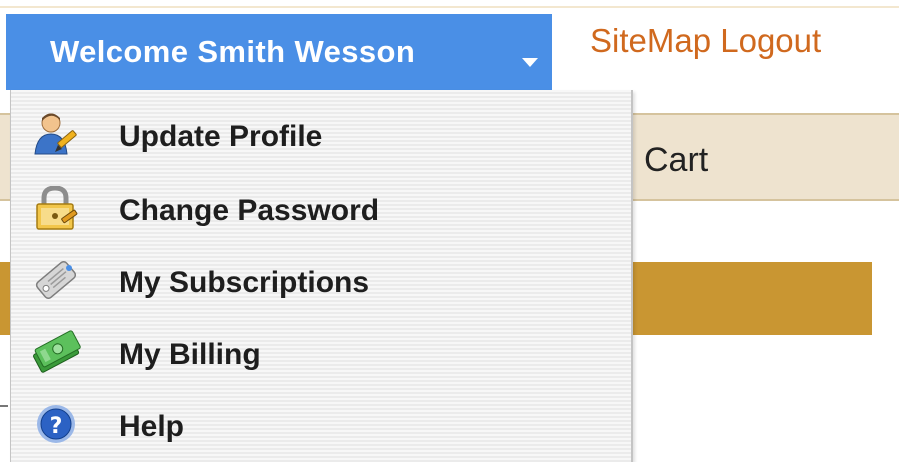 The height and width of the screenshot is (462, 899). I want to click on menu-item-label: My Subscriptions, so click(244, 282).